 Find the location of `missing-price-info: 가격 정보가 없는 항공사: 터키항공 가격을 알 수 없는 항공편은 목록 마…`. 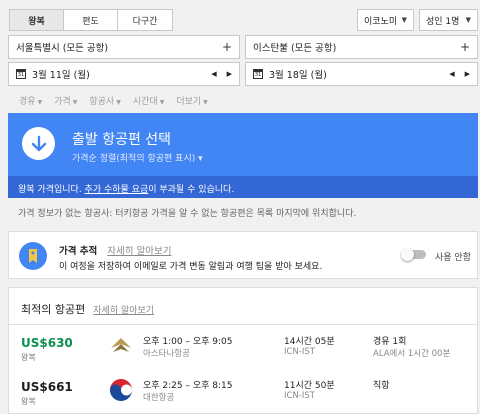

missing-price-info: 가격 정보가 없는 항공사: 터키항공 가격을 알 수 없는 항공편은 목록 마… is located at coordinates (187, 214).